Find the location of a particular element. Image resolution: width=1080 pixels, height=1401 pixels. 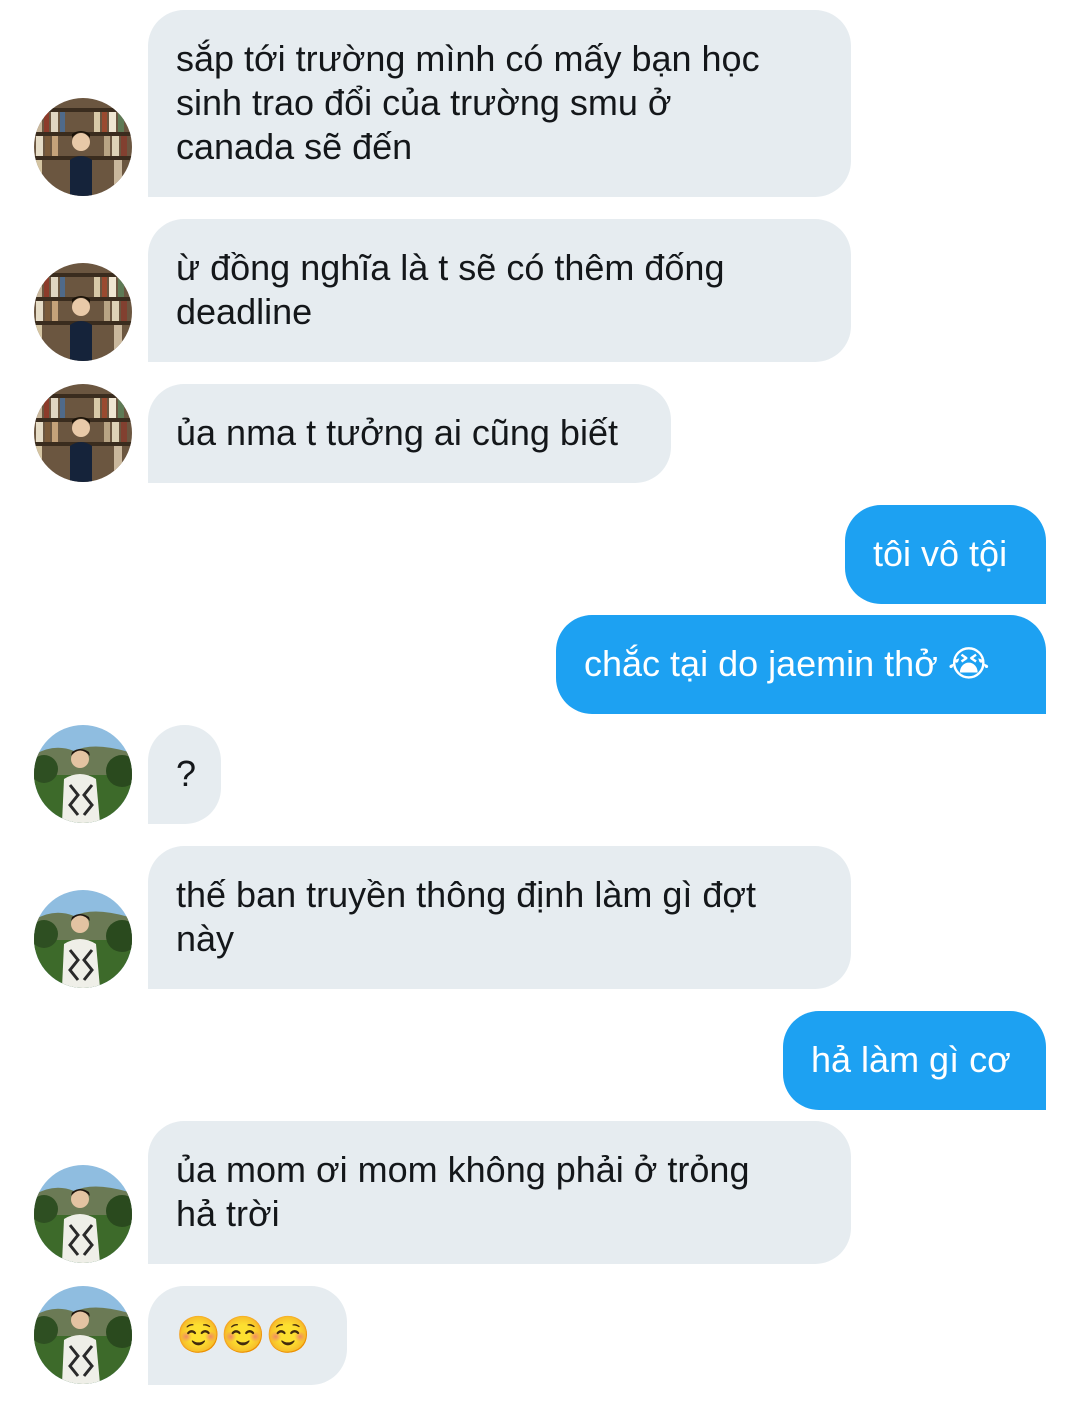

incoming-message-bubble: ủa nma t tưởng ai cũng biết is located at coordinates (409, 433).